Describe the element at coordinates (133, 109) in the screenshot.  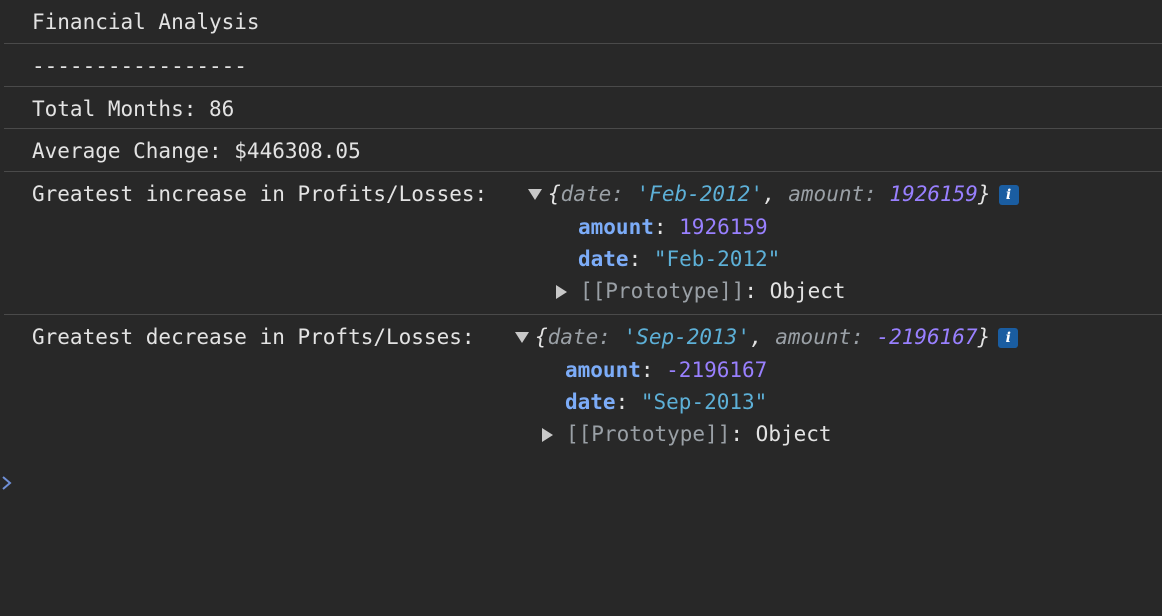
I see `log-text: Total Months: 86` at that location.